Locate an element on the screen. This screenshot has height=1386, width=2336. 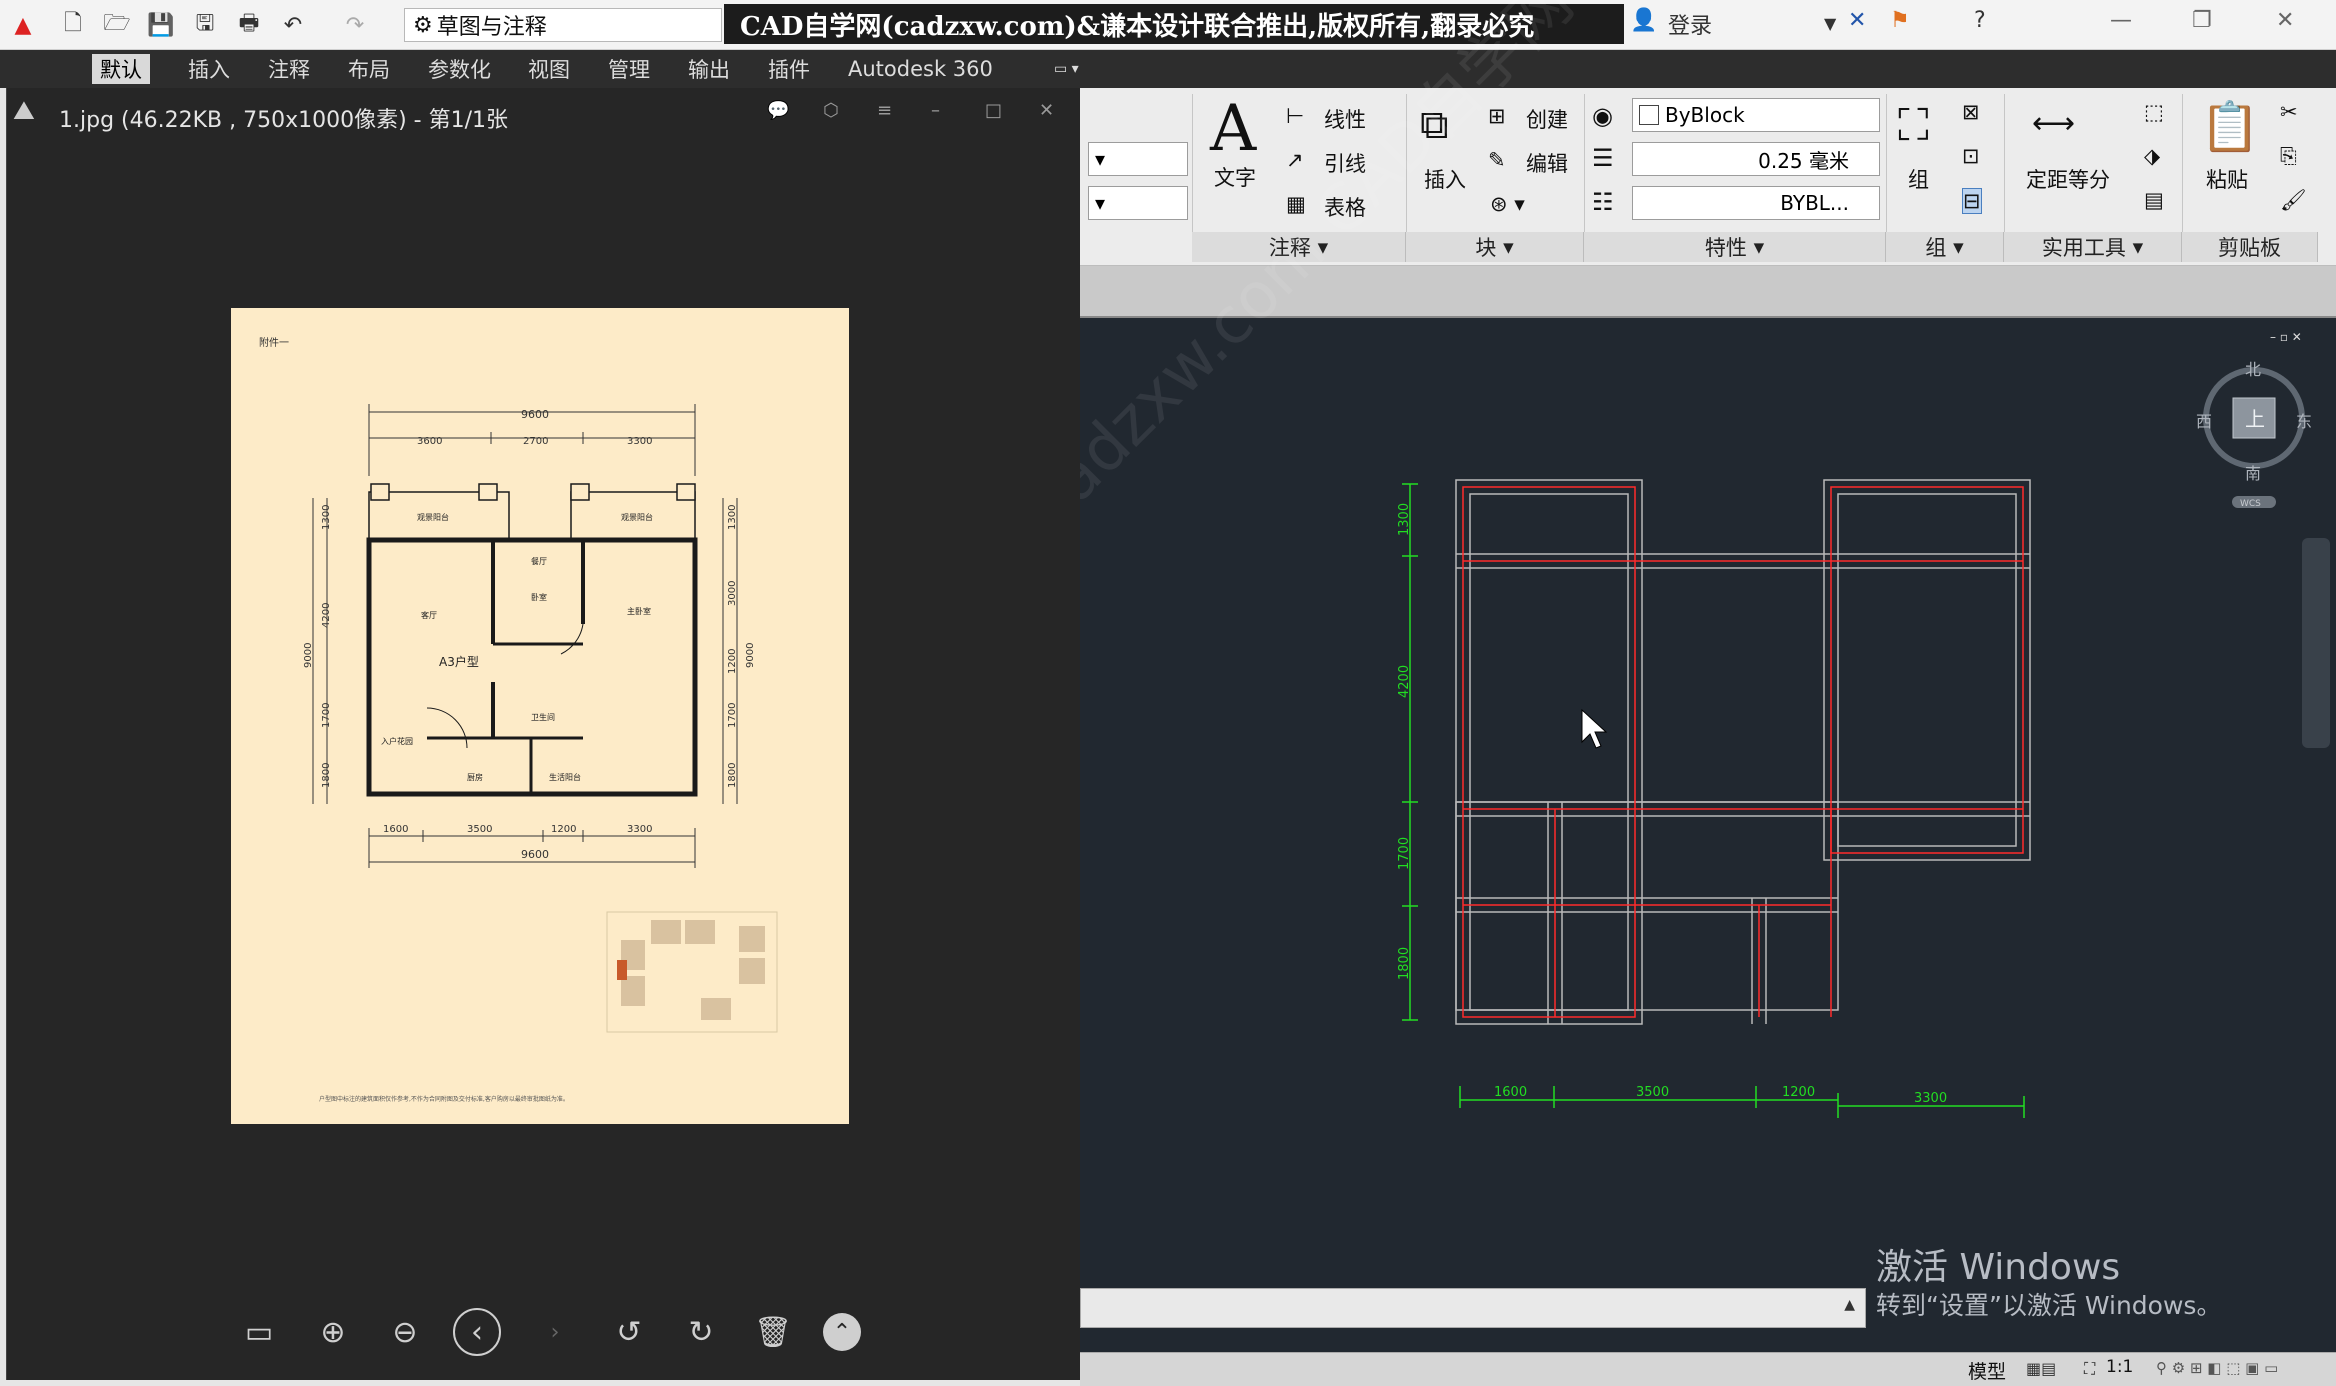
group-button: 组 is located at coordinates (1918, 179).